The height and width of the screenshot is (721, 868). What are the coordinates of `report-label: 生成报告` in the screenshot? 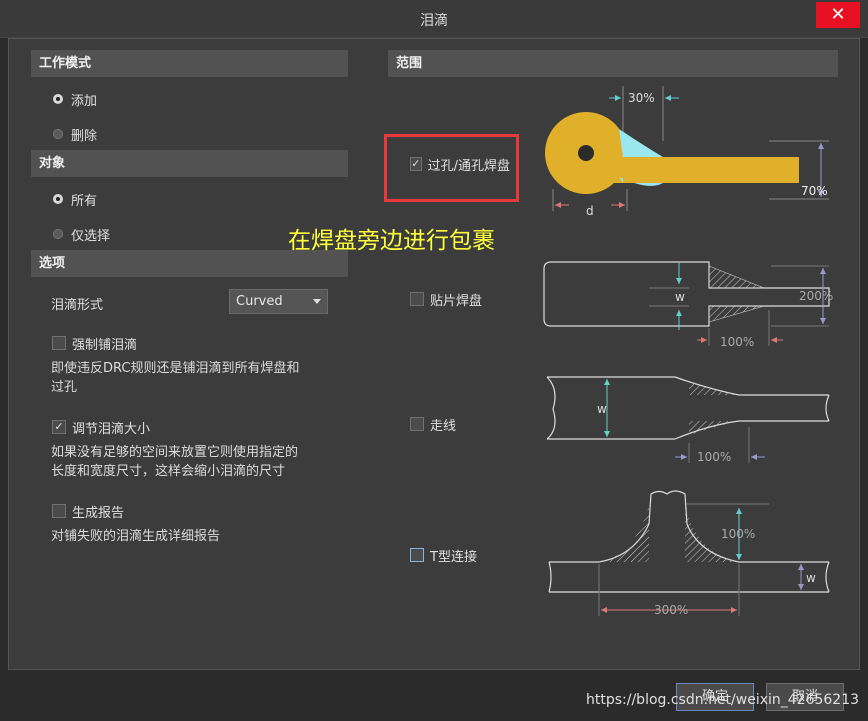 It's located at (98, 513).